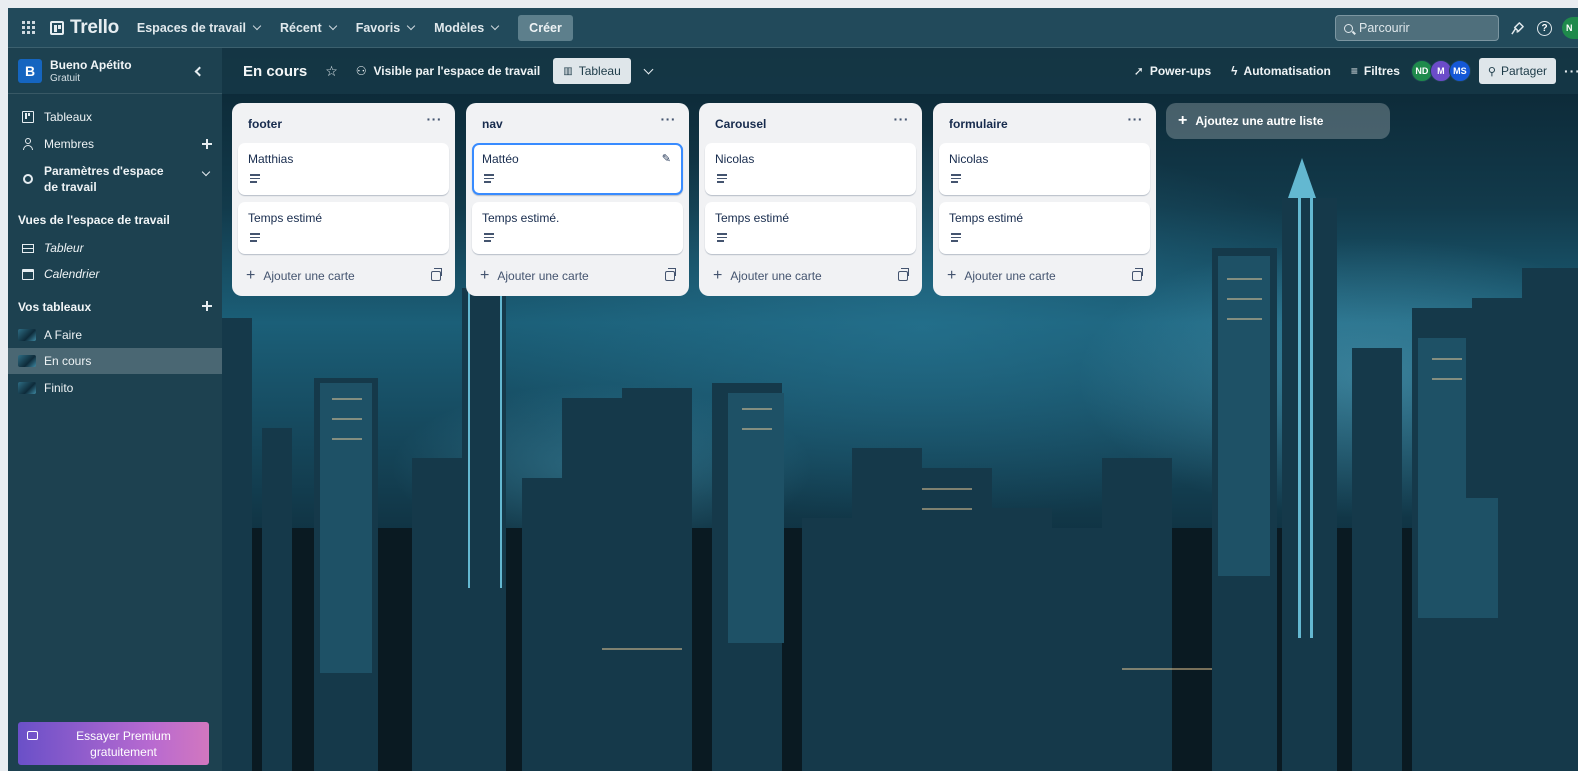 This screenshot has height=771, width=1578. I want to click on notifications-icon, so click(1517, 28).